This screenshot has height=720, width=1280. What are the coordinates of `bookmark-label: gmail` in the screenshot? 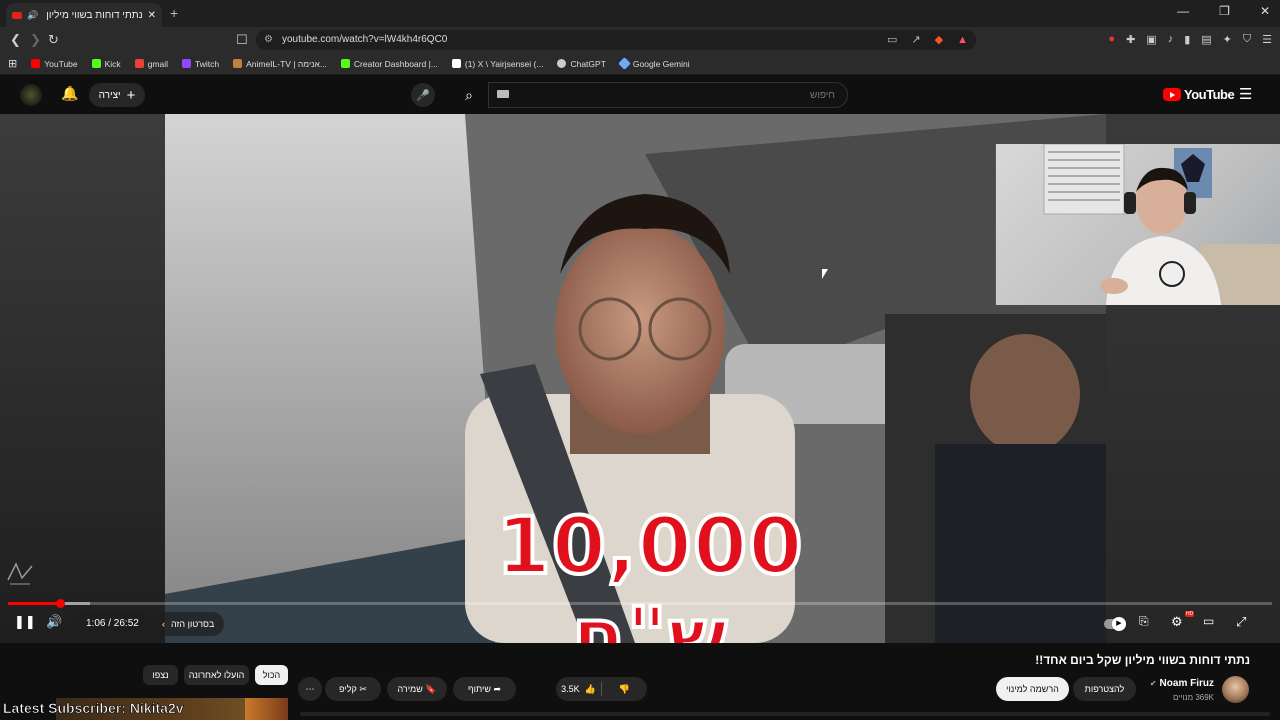 It's located at (157, 63).